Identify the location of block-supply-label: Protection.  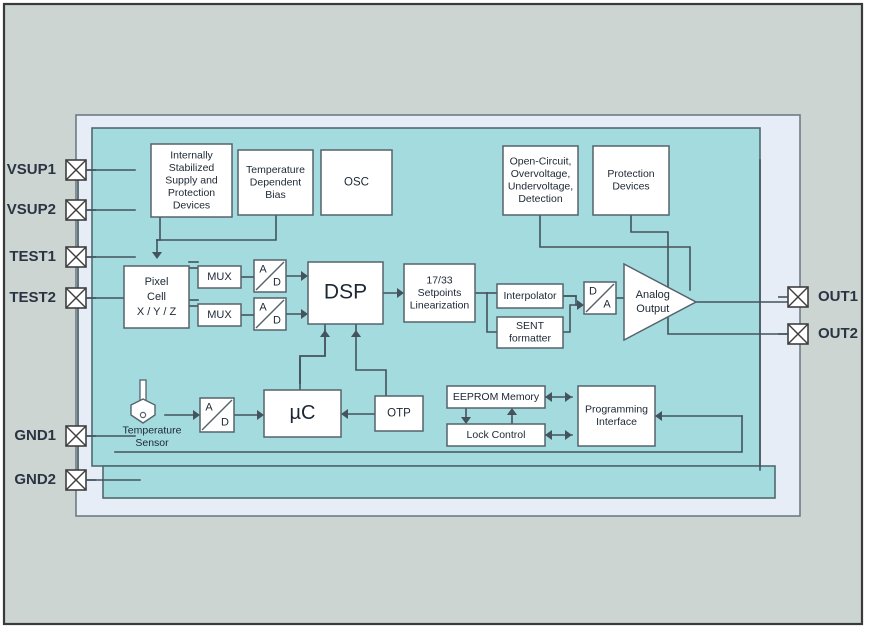
(191, 193).